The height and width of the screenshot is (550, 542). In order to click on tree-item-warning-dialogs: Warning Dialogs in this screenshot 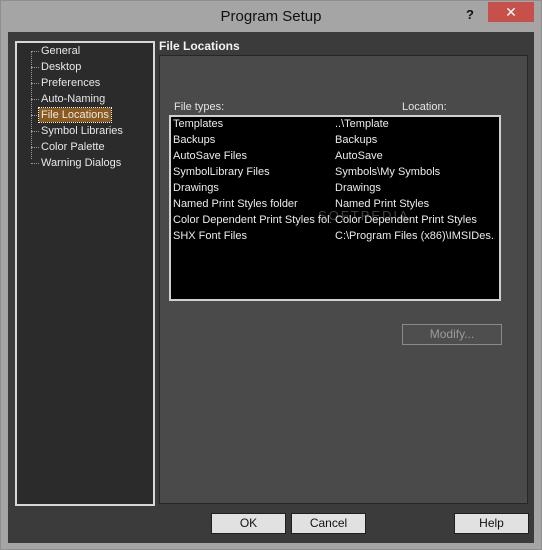, I will do `click(81, 163)`.